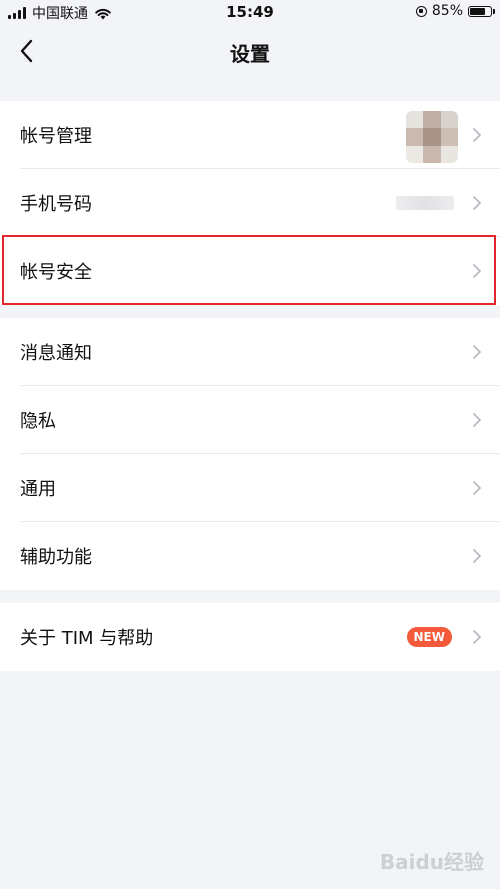  I want to click on row-account-security: 帐号安全, so click(250, 271).